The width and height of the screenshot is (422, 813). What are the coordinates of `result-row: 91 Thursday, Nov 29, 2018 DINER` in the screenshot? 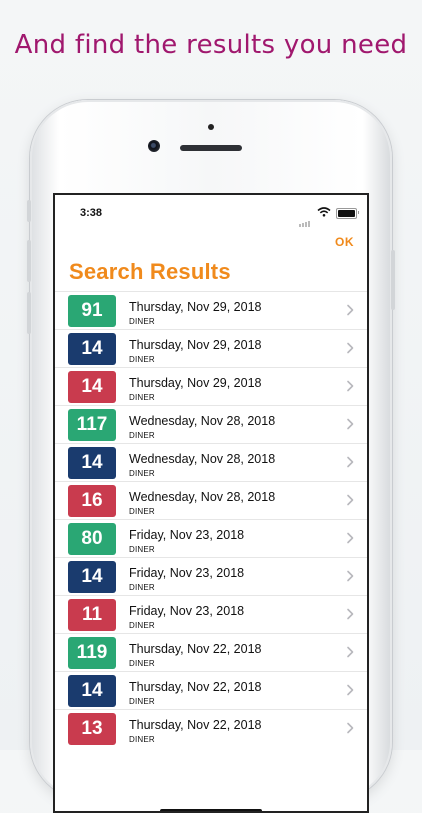 It's located at (211, 310).